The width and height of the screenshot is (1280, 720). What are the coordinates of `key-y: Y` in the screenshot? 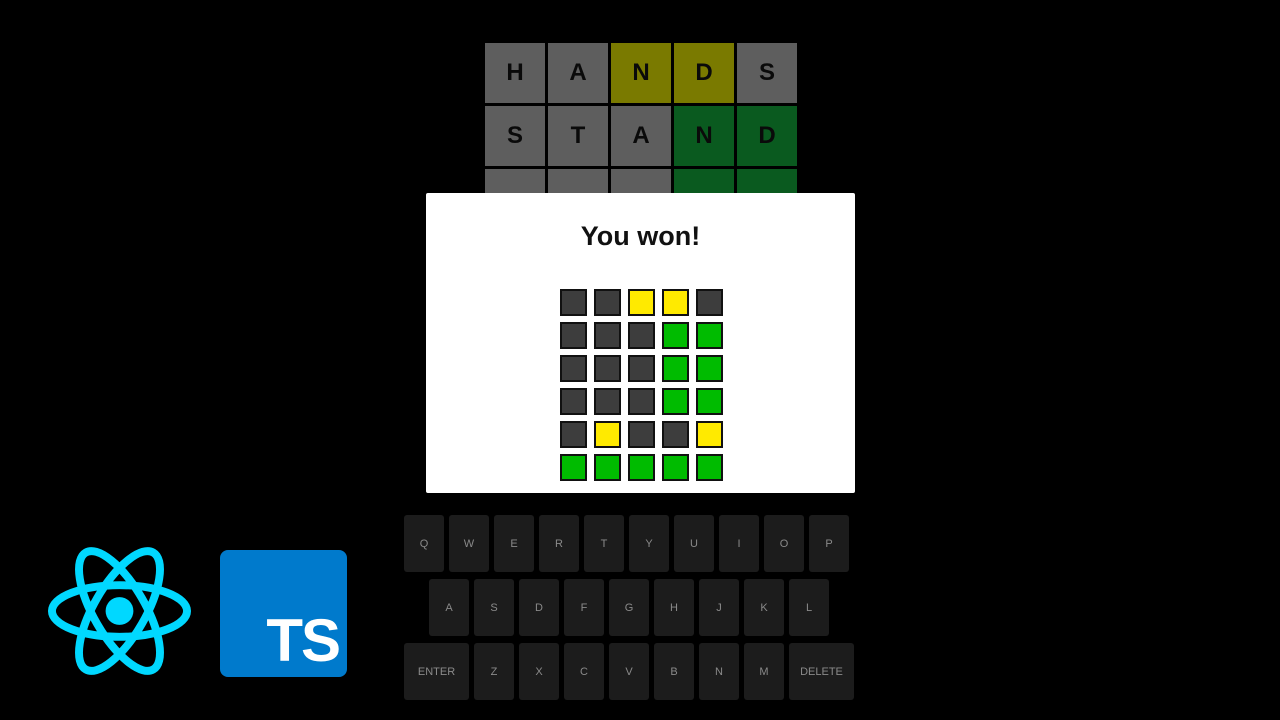 It's located at (649, 543).